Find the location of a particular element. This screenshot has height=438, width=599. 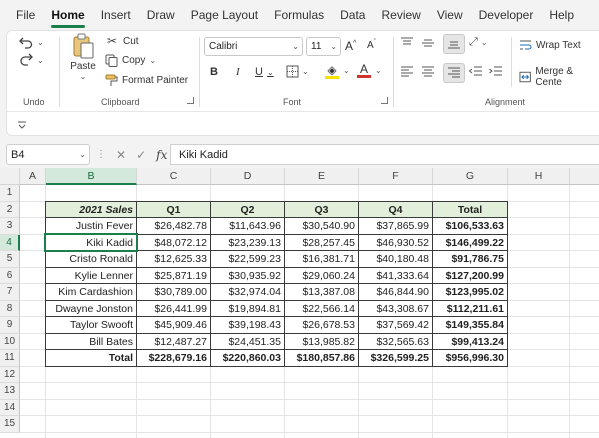

row-header-3: 3 is located at coordinates (10, 226).